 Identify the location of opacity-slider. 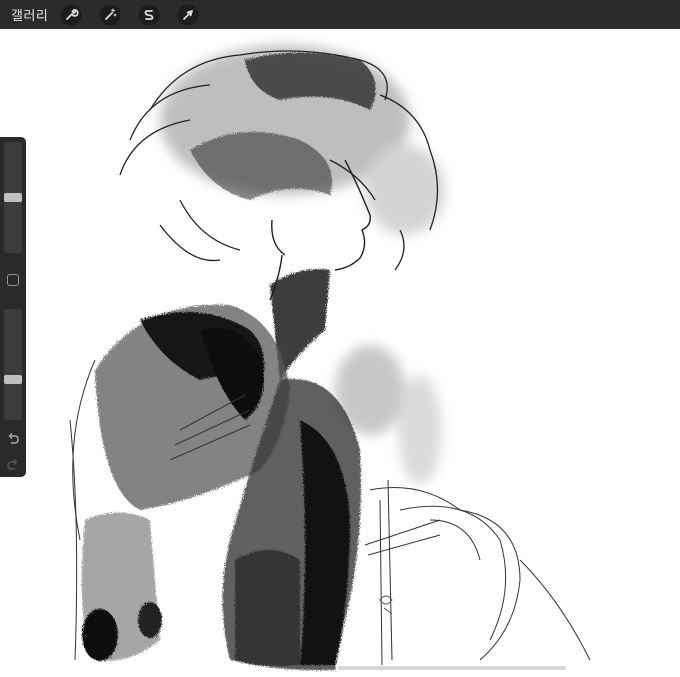
(13, 364).